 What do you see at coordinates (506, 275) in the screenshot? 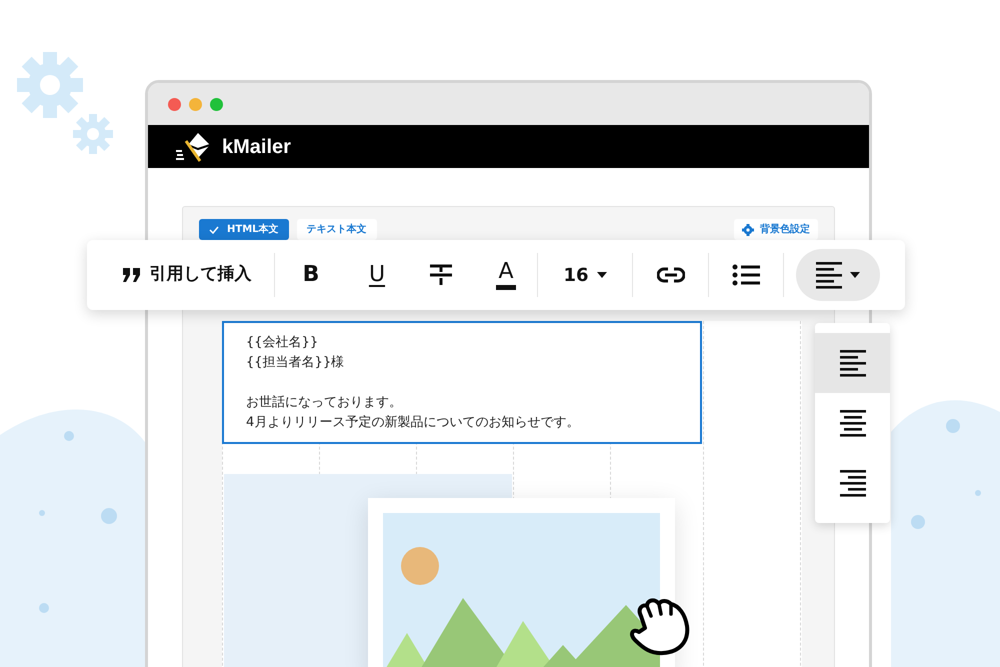
I see `text-color-button: A` at bounding box center [506, 275].